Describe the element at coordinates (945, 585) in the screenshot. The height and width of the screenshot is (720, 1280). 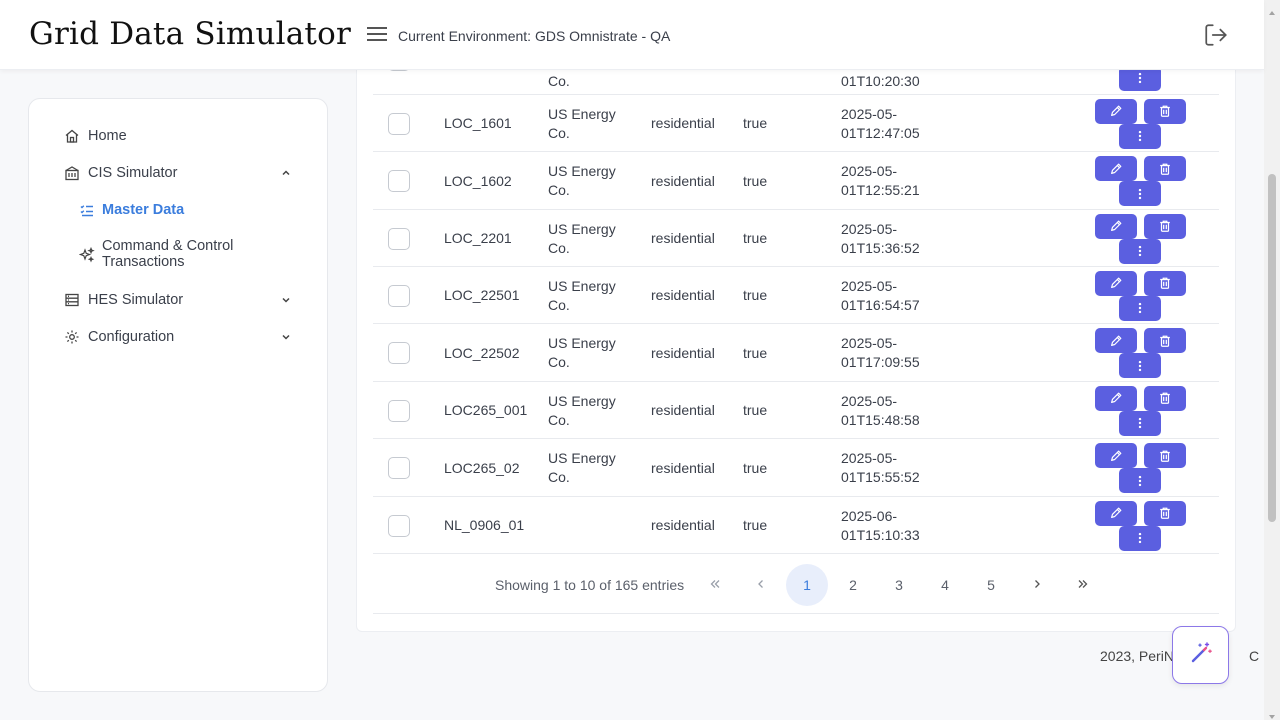
I see `page-button-4: 4` at that location.